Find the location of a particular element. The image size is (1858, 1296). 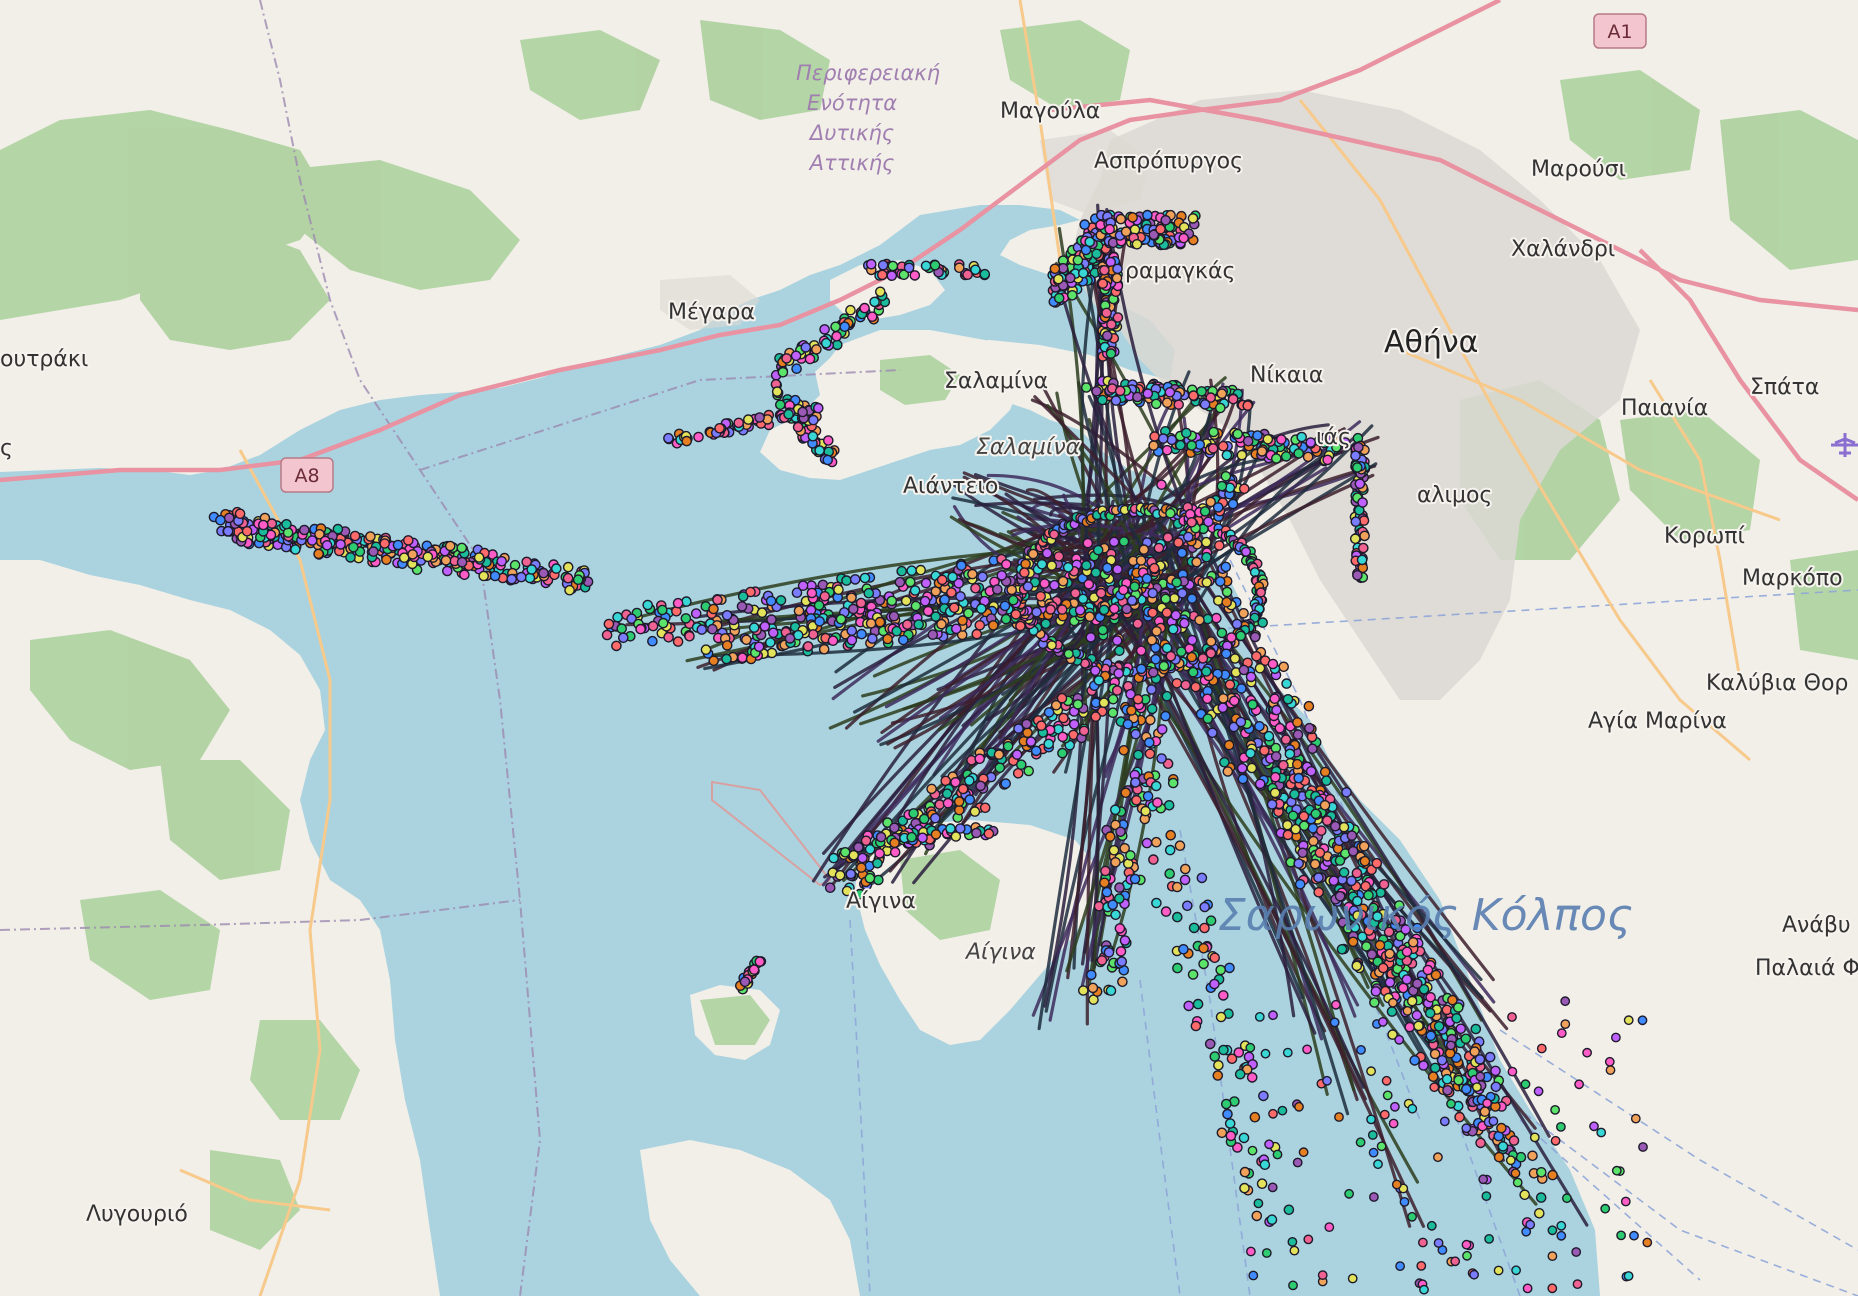

label-paiania: Παιανία is located at coordinates (1664, 408).